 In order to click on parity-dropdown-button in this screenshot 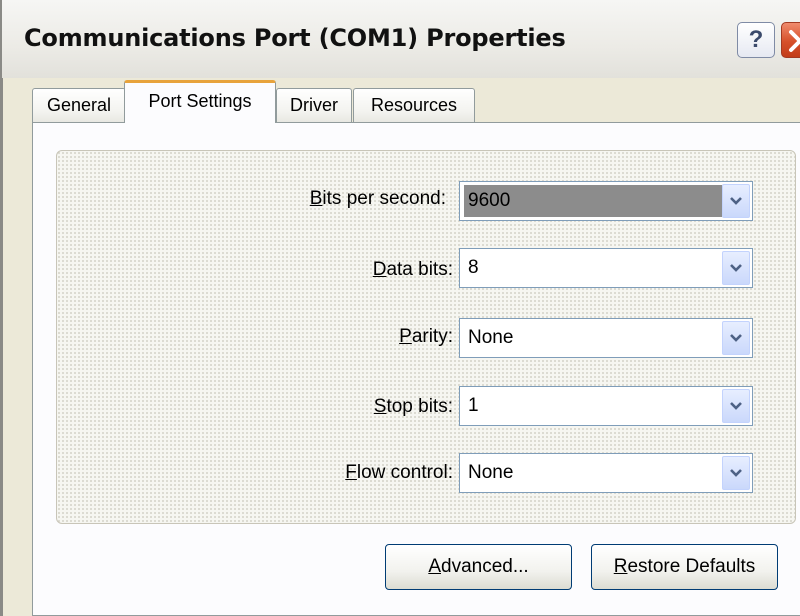, I will do `click(736, 338)`.